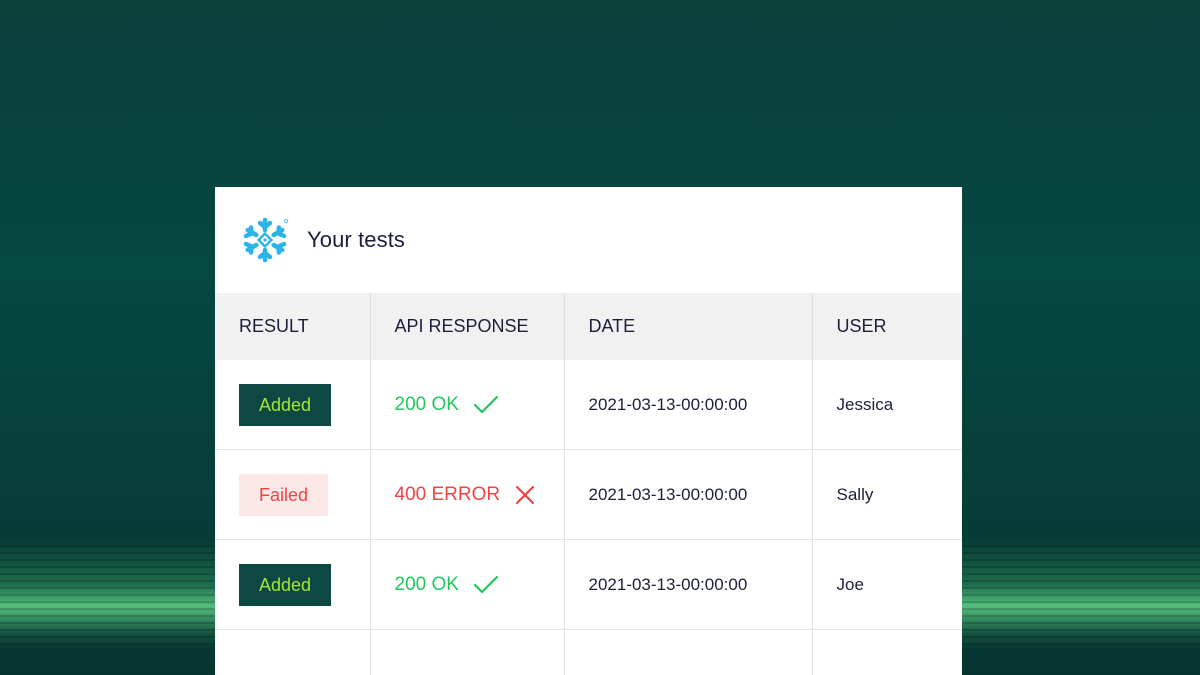  What do you see at coordinates (887, 326) in the screenshot?
I see `column-header-user: USER` at bounding box center [887, 326].